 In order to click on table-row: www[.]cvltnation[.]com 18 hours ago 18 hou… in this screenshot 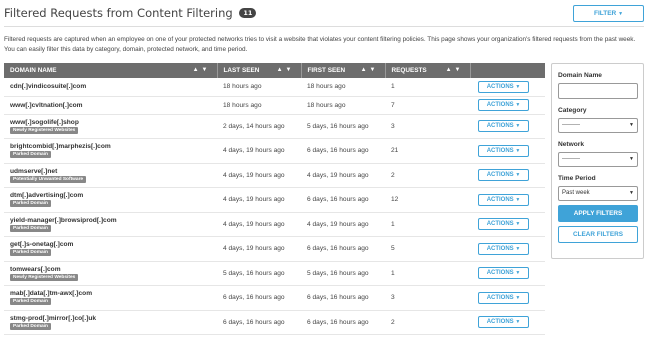, I will do `click(274, 105)`.